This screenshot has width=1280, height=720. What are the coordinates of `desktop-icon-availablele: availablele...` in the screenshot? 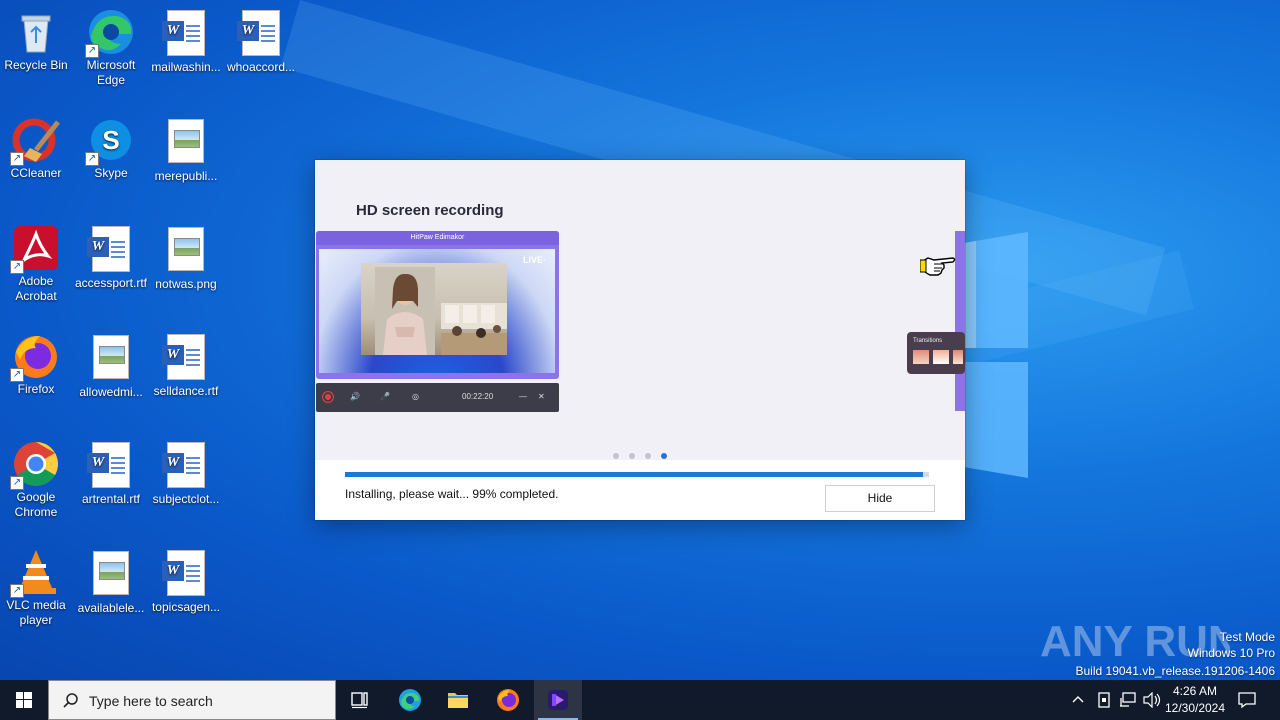 It's located at (111, 582).